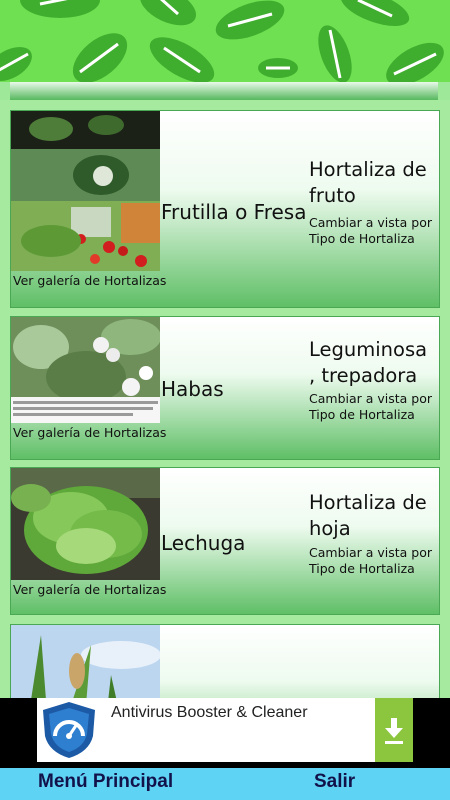  What do you see at coordinates (203, 543) in the screenshot?
I see `vegetable-name: Lechuga` at bounding box center [203, 543].